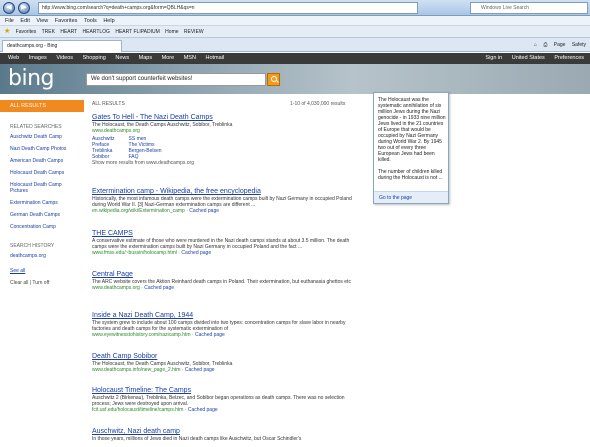 The width and height of the screenshot is (590, 447). I want to click on menu-help: Help, so click(108, 21).